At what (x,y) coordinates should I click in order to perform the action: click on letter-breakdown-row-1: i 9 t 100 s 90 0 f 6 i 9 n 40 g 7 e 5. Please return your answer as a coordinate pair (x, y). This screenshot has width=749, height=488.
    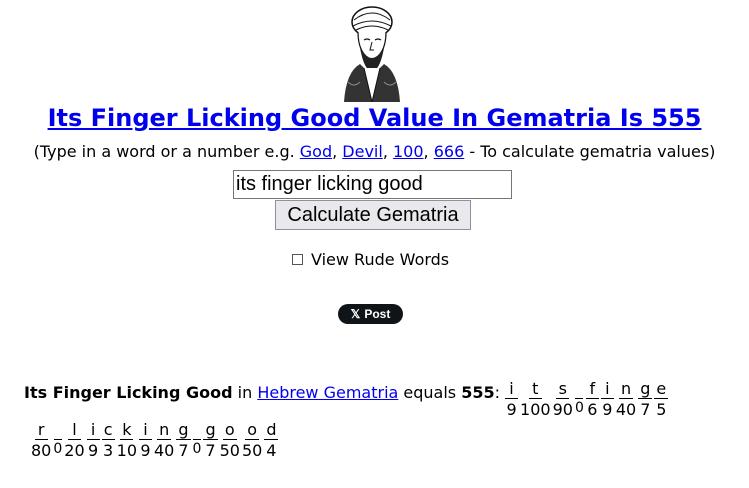
    Looking at the image, I should click on (586, 399).